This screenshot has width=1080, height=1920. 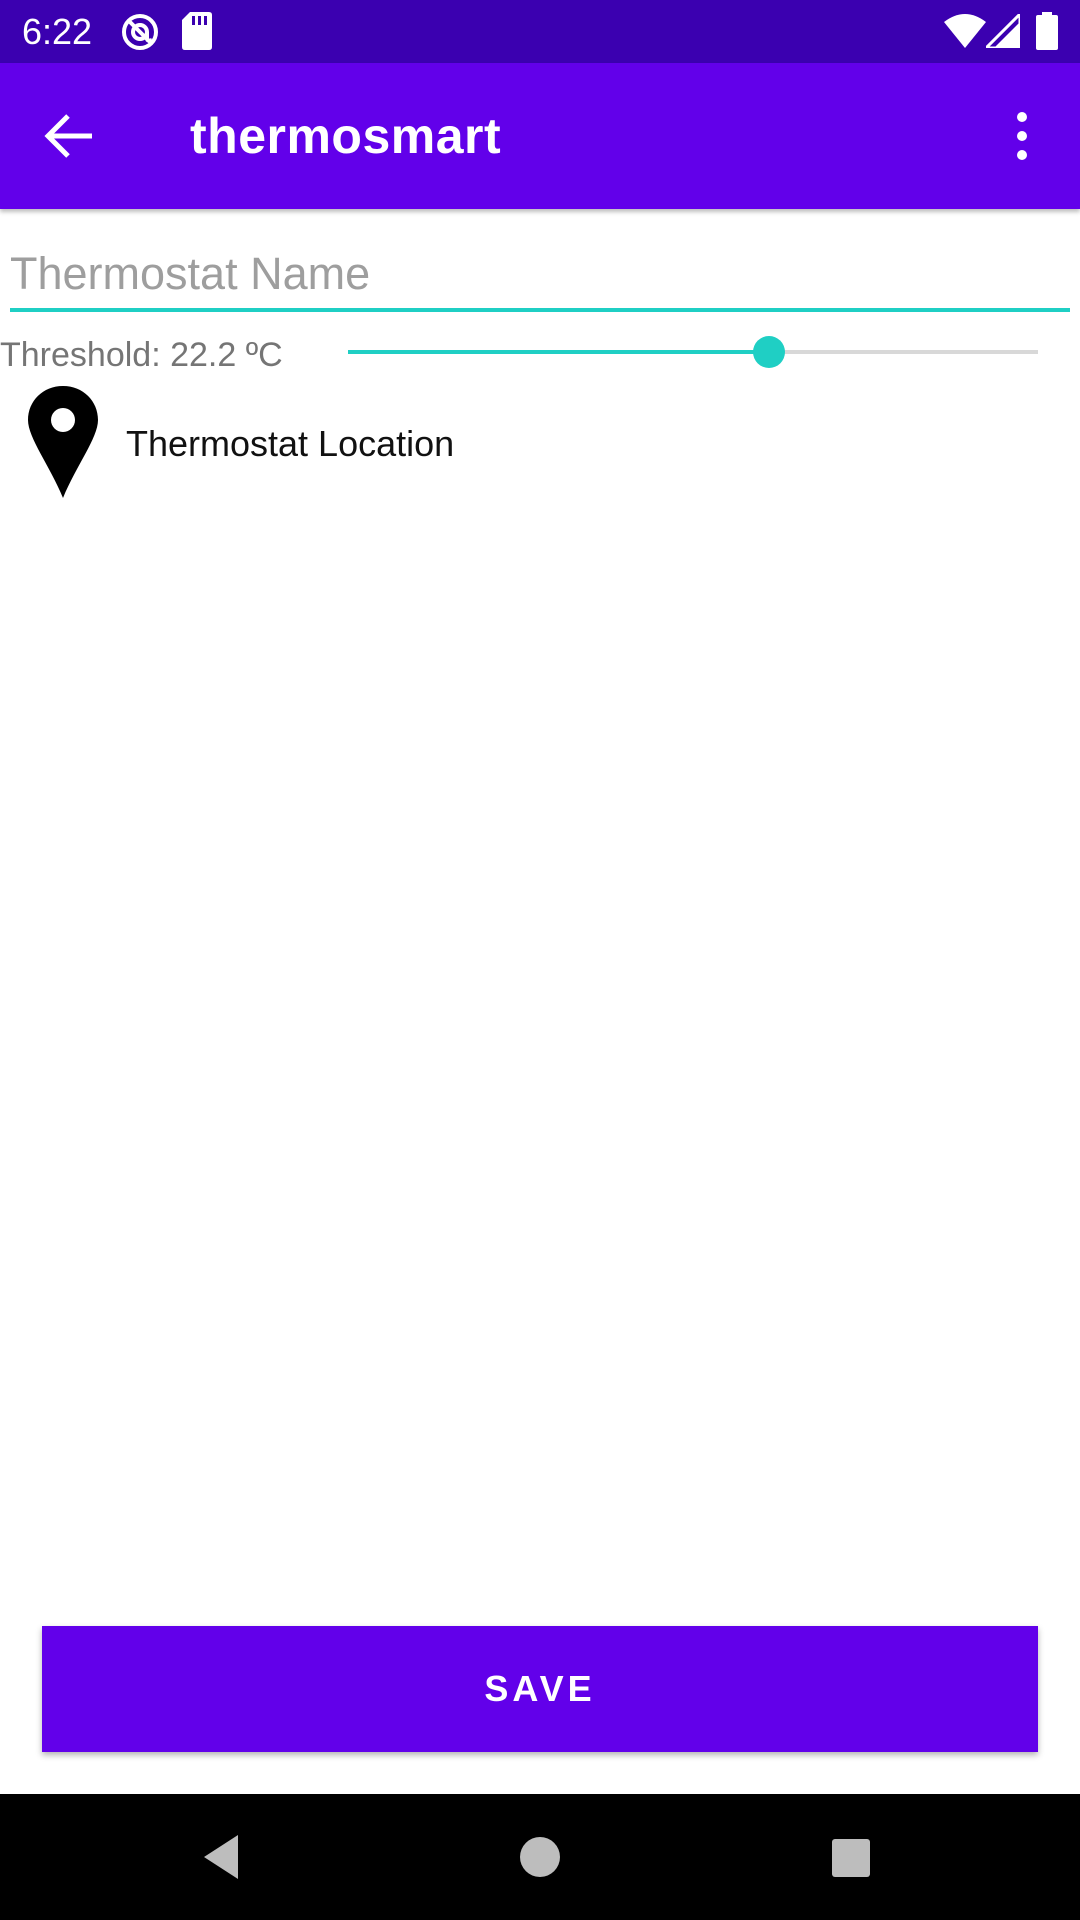 I want to click on nav-bar, so click(x=540, y=1857).